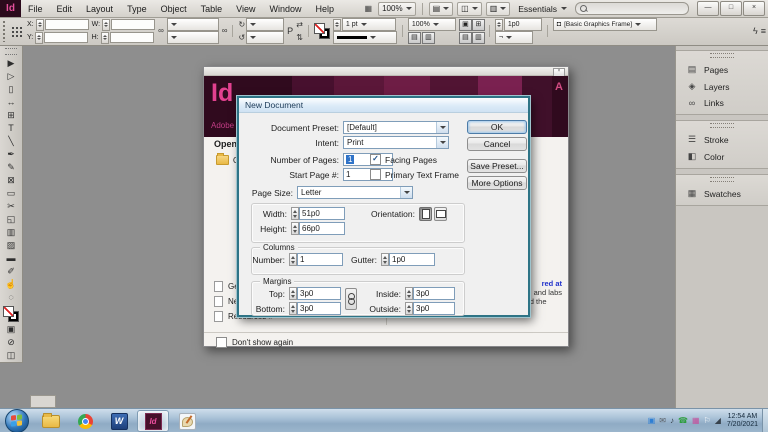  What do you see at coordinates (683, 421) in the screenshot?
I see `tray-phone-icon: ☎` at bounding box center [683, 421].